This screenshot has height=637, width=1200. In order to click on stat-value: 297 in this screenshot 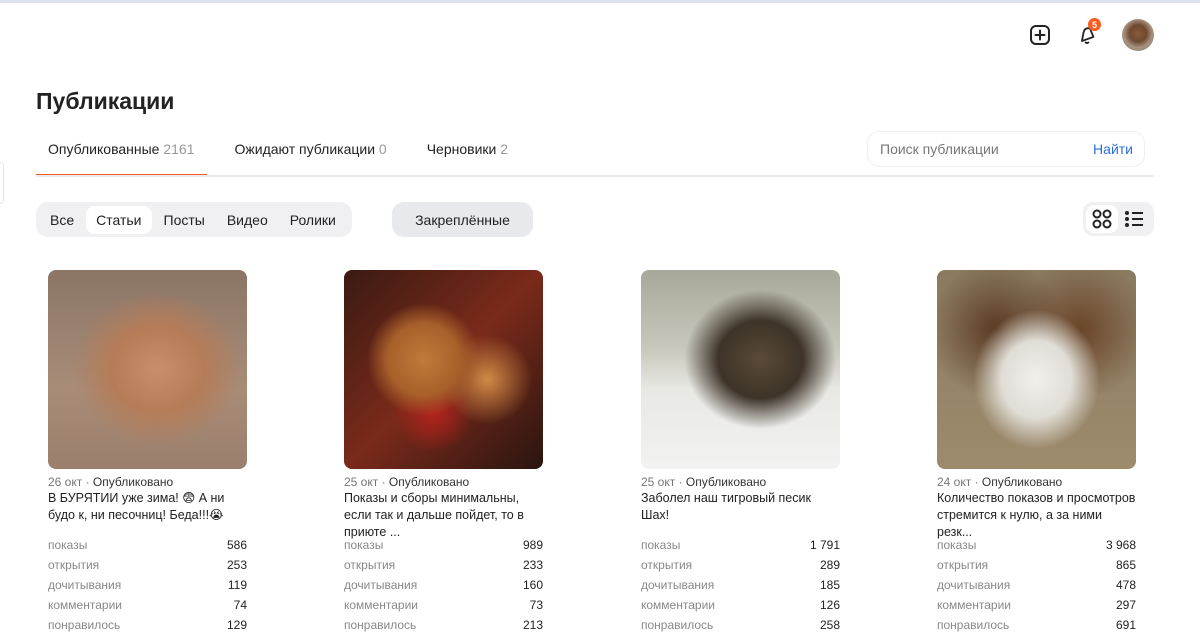, I will do `click(1125, 605)`.